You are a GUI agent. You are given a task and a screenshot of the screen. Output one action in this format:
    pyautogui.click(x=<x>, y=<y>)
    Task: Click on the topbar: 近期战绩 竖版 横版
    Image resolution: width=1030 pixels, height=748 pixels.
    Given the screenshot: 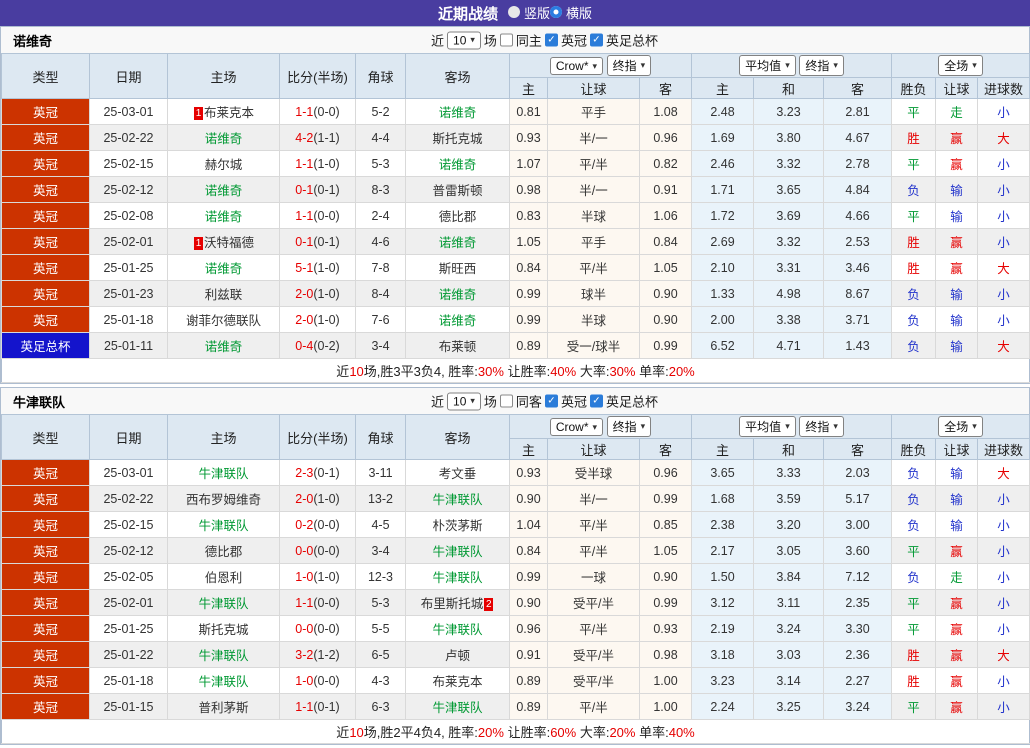 What is the action you would take?
    pyautogui.click(x=515, y=13)
    